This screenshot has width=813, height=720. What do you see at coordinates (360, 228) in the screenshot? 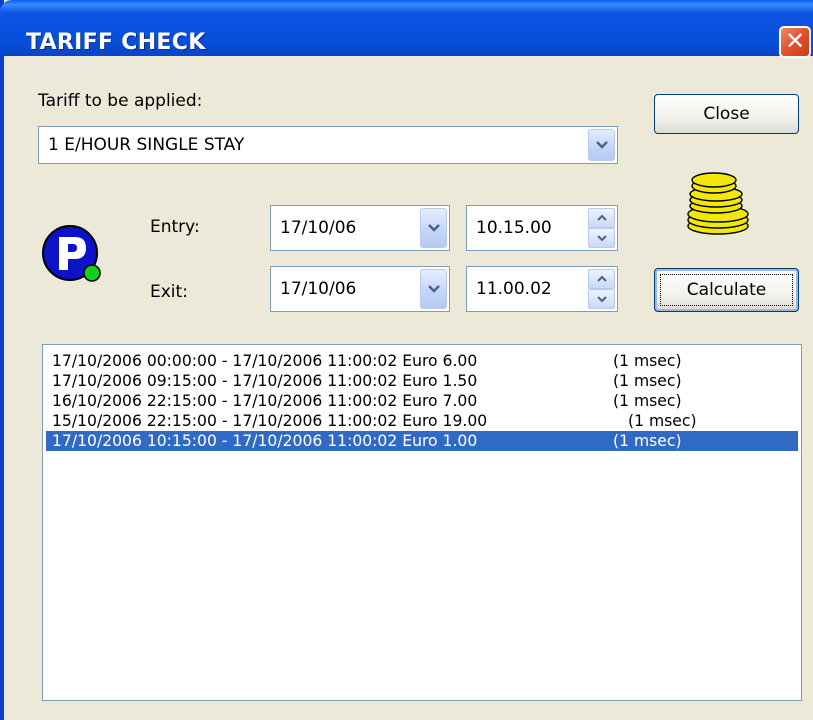
I see `entry-date-picker: 17/10/06` at bounding box center [360, 228].